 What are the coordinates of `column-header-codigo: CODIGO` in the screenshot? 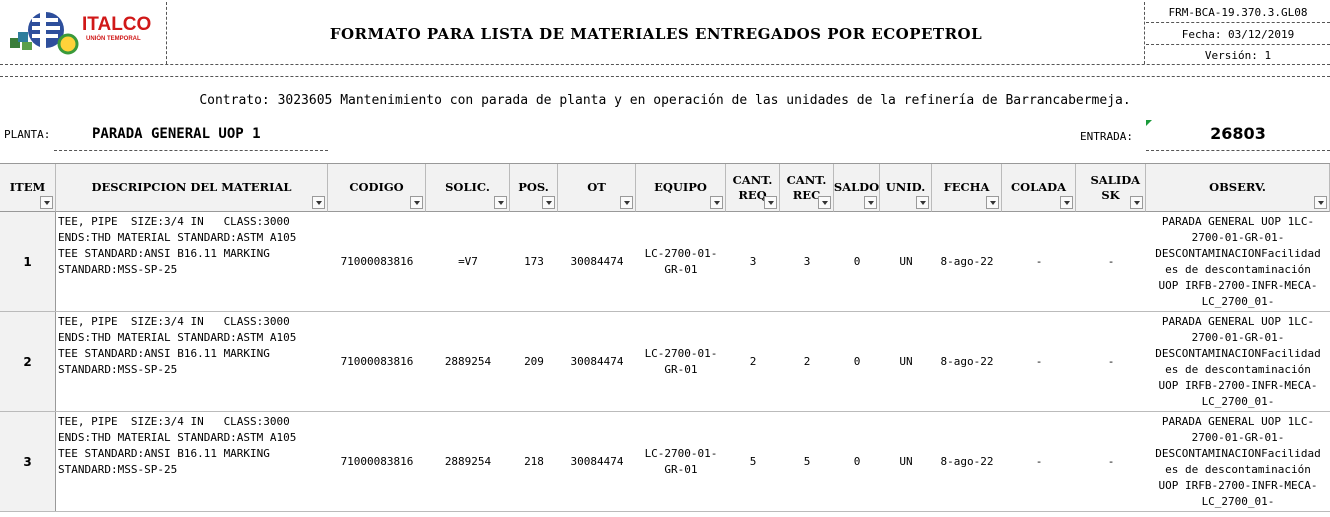 It's located at (377, 188).